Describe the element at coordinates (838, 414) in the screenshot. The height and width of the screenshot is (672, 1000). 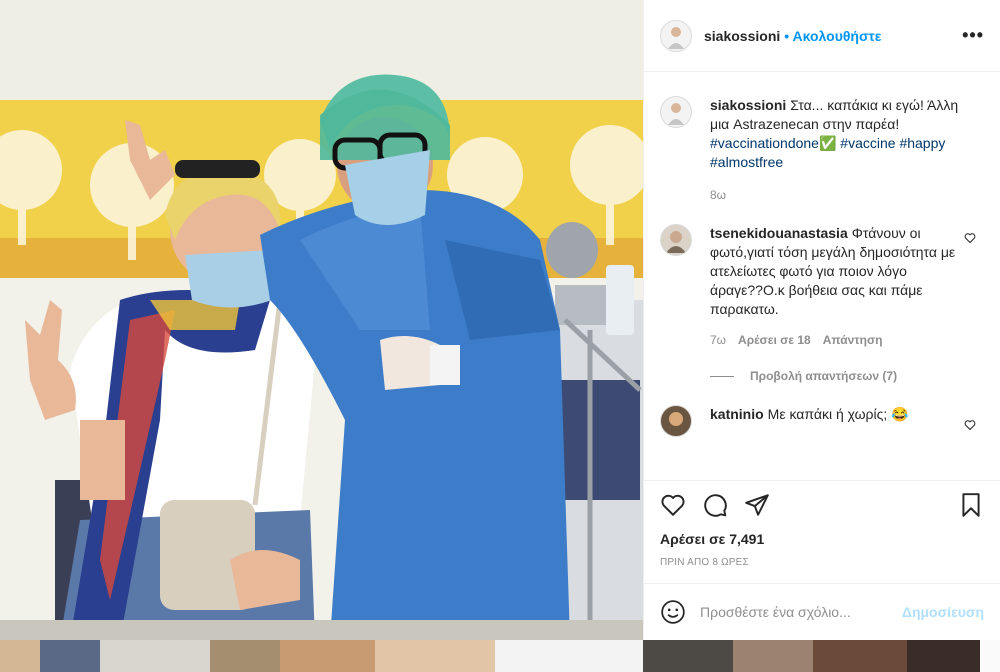
I see `comment-body: Με καπάκι ή χωρίς; 😂` at that location.